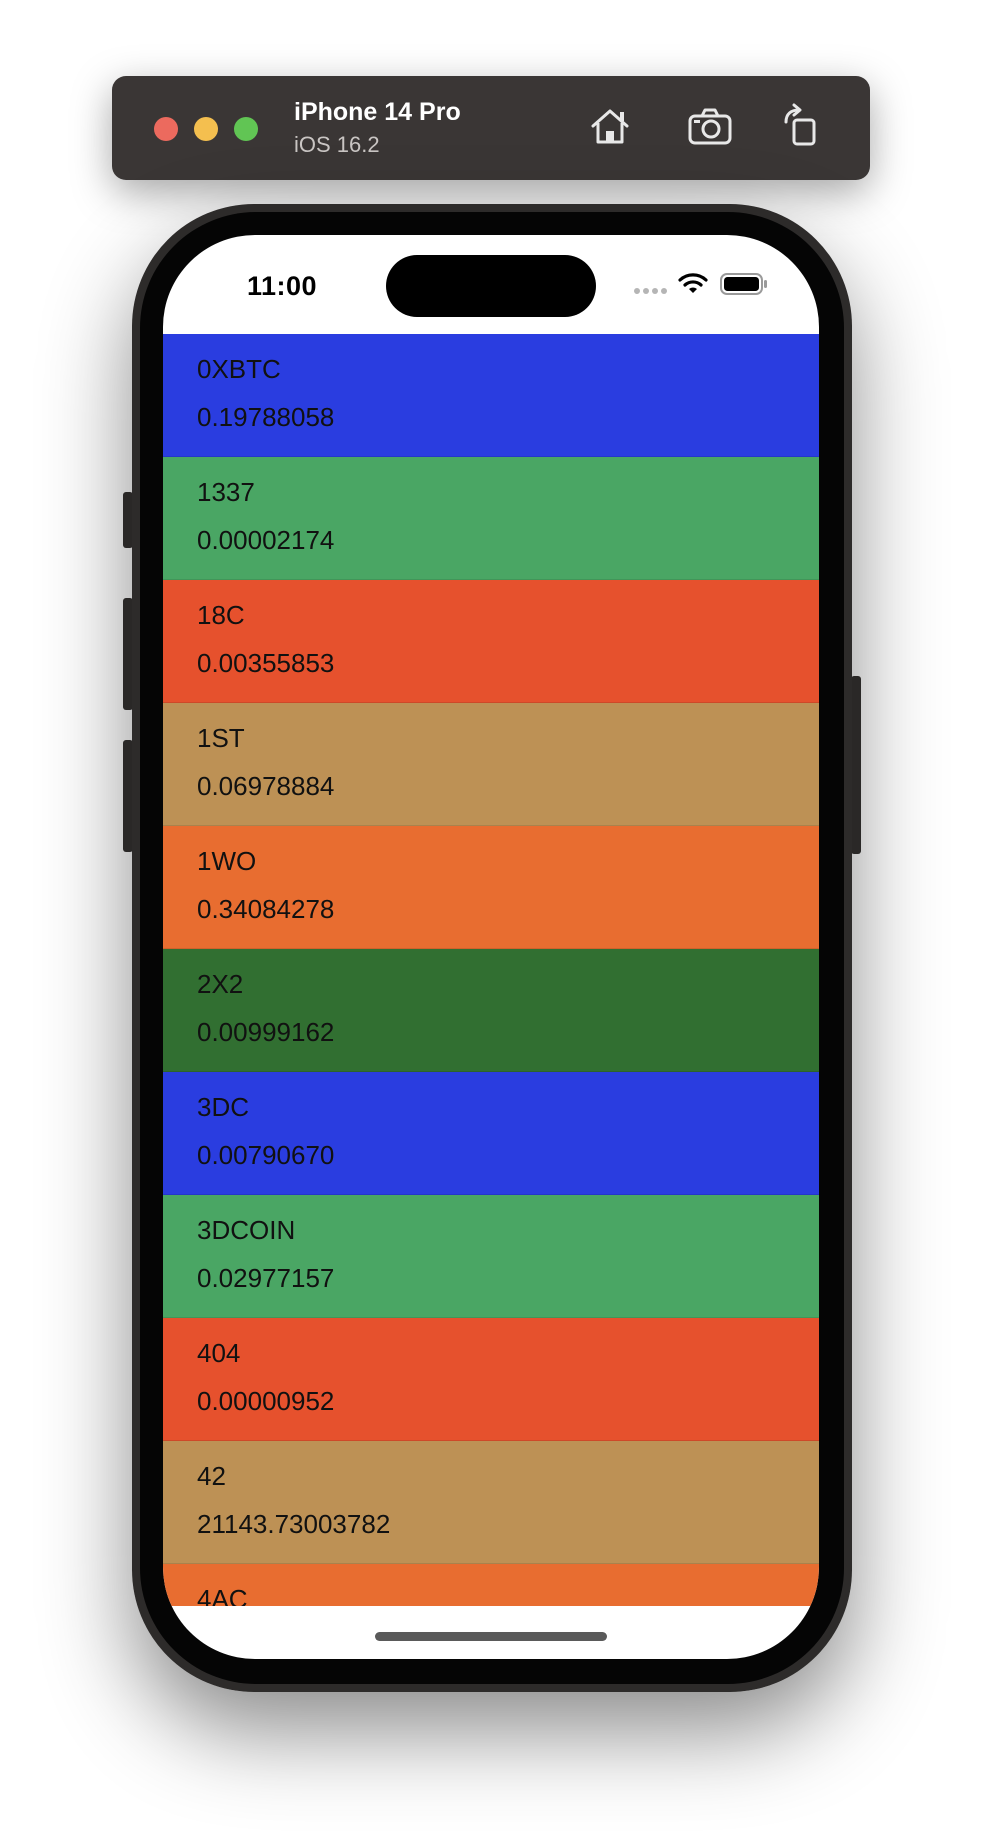  I want to click on coin-row: 1ST 0.06978884, so click(491, 764).